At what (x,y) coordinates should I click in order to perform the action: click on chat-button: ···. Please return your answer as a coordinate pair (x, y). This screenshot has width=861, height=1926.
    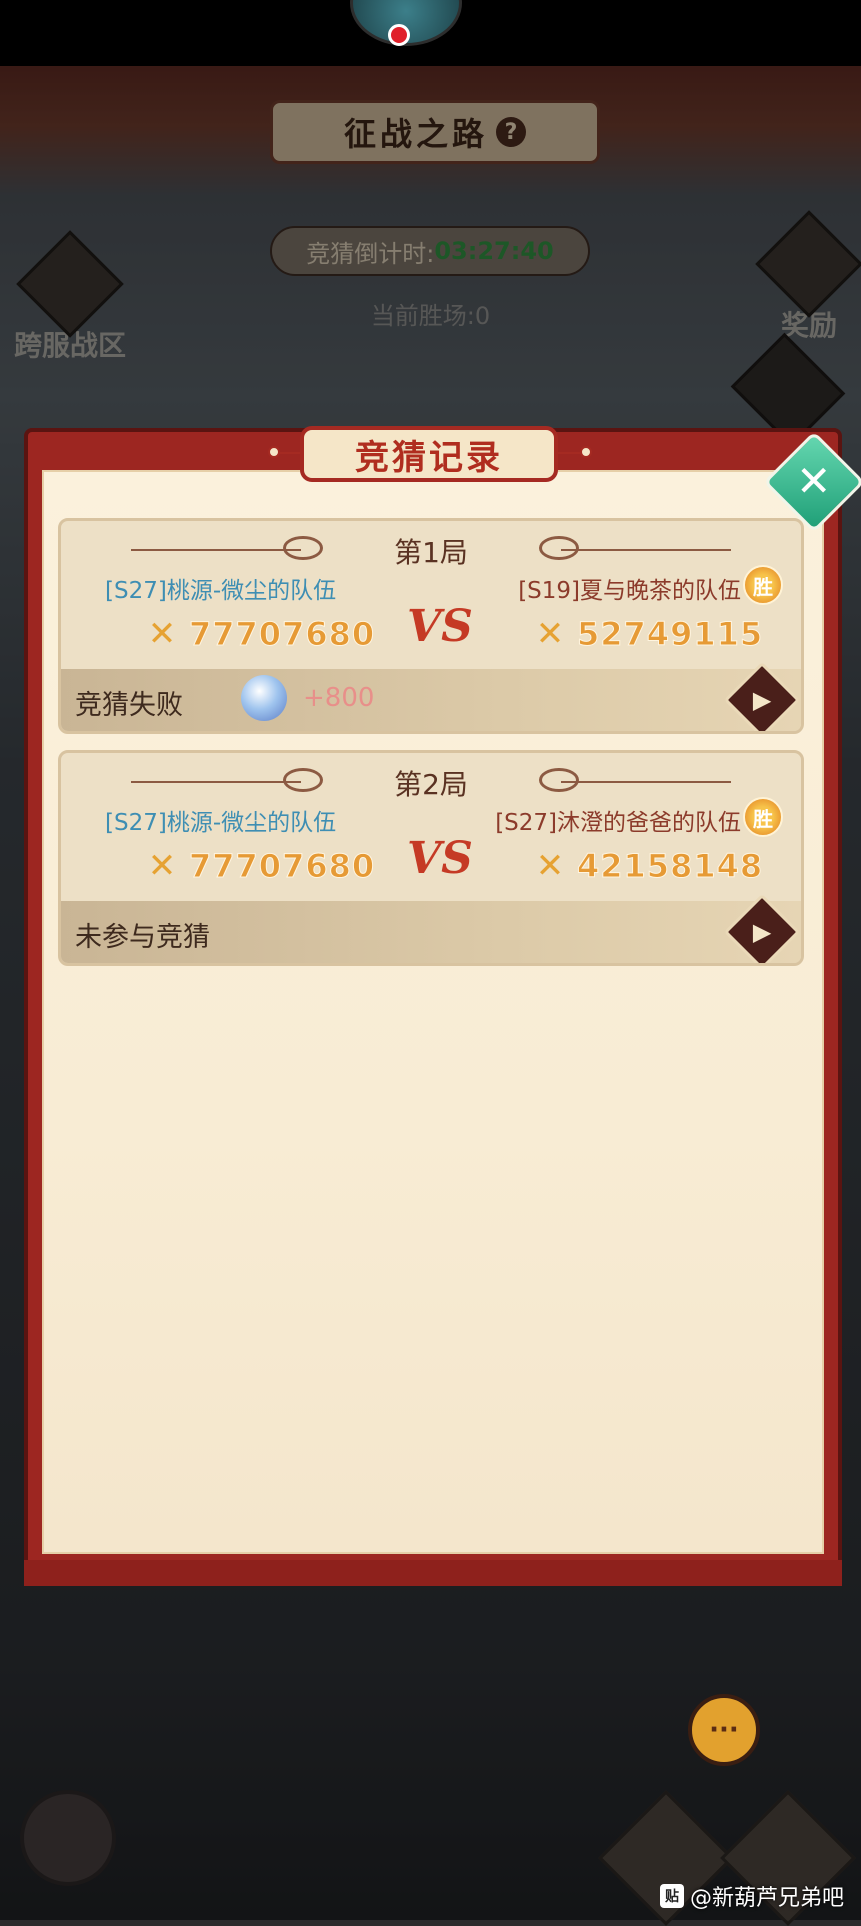
    Looking at the image, I should click on (724, 1730).